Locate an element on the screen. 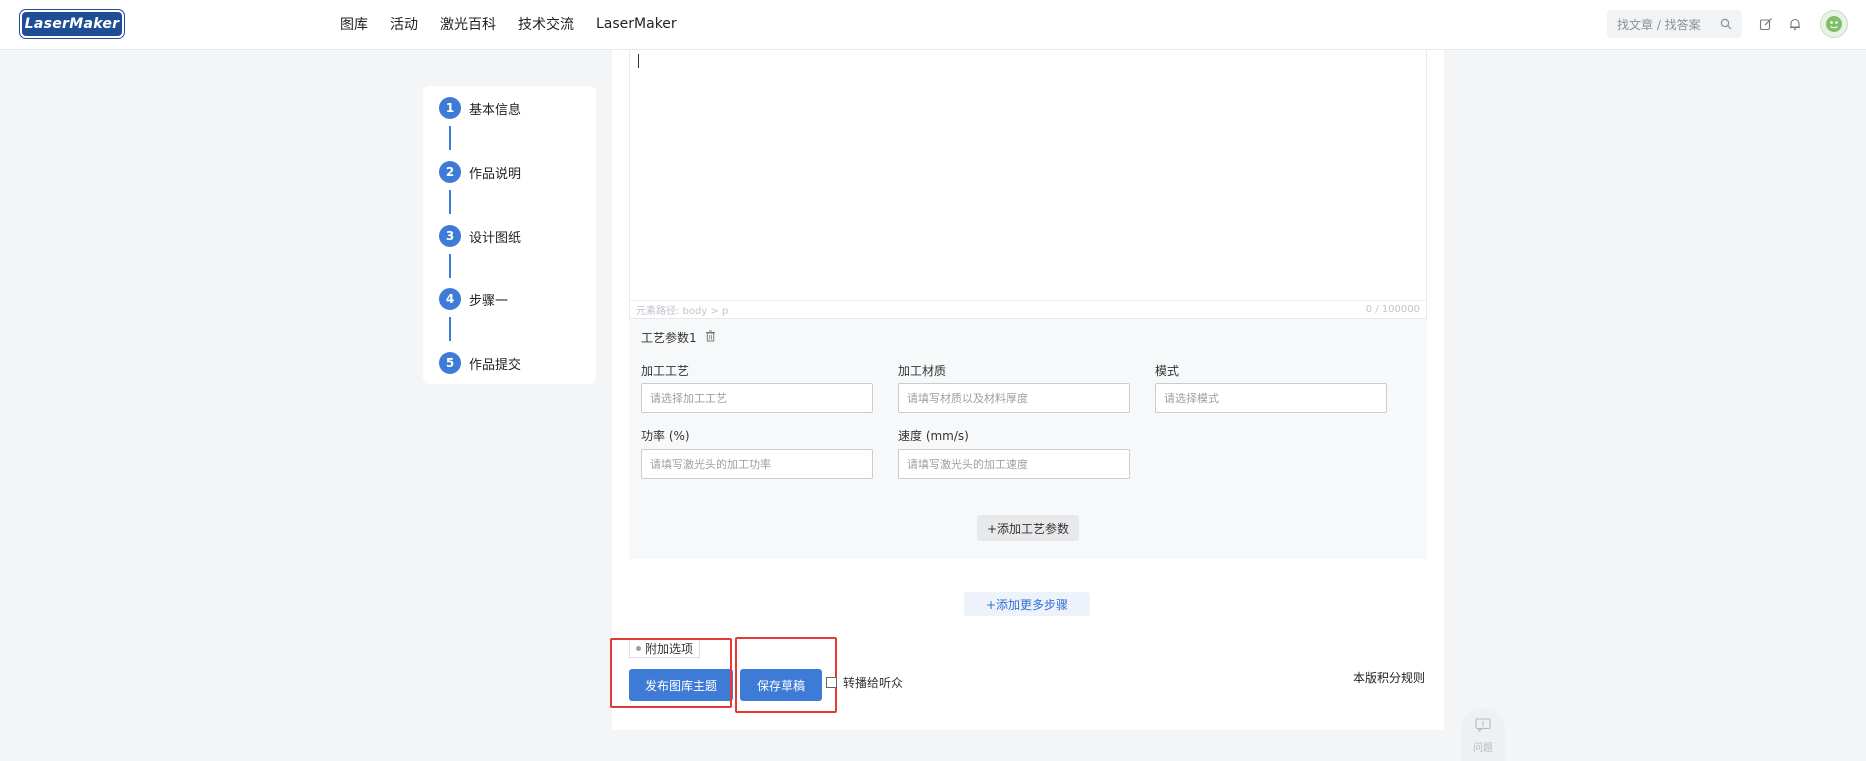 The height and width of the screenshot is (761, 1866). step-work-description: 2 作品说明 is located at coordinates (480, 172).